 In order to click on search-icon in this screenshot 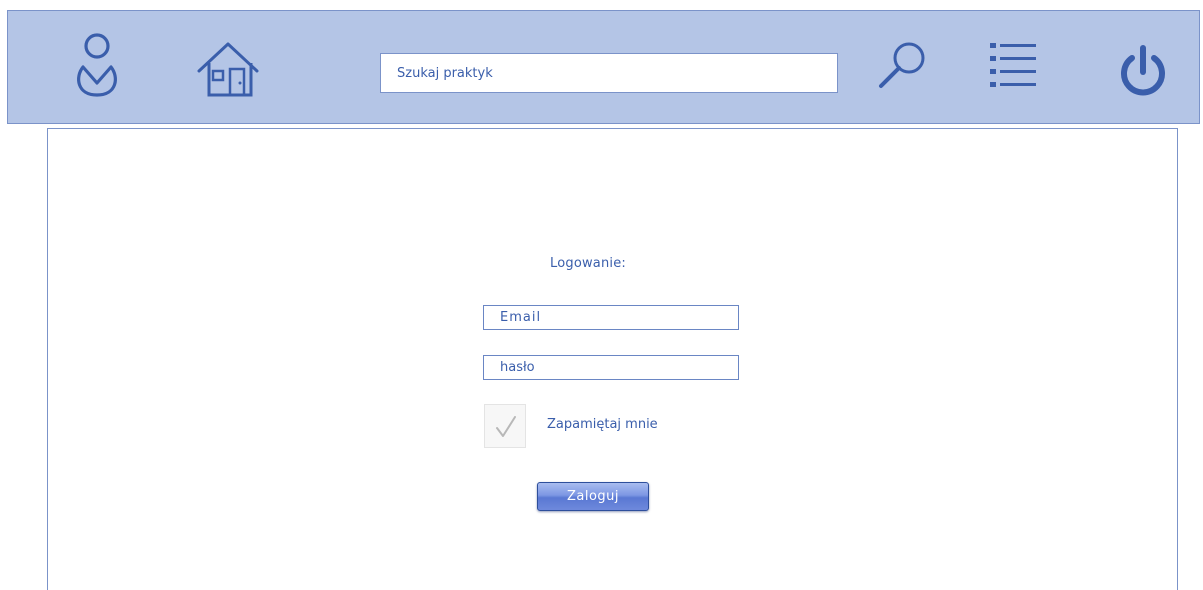, I will do `click(902, 66)`.